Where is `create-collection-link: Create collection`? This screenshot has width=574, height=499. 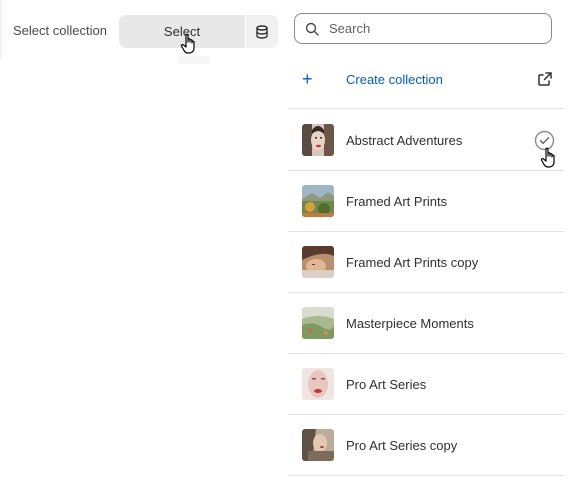 create-collection-link: Create collection is located at coordinates (394, 79).